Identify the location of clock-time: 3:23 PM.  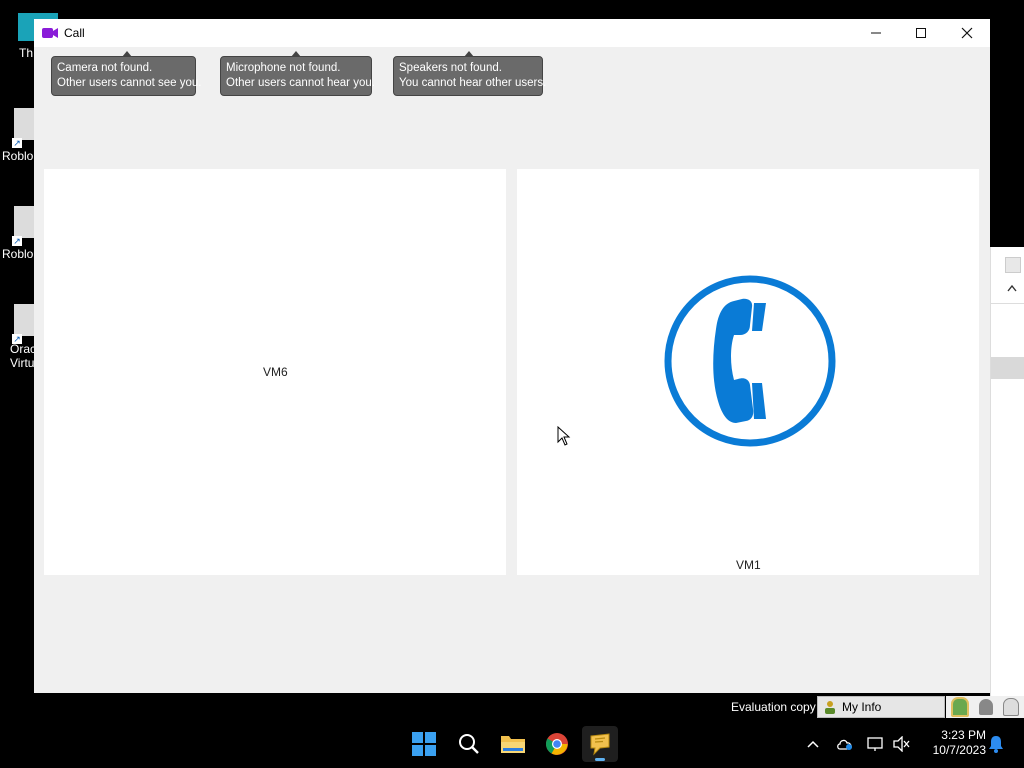
(963, 735).